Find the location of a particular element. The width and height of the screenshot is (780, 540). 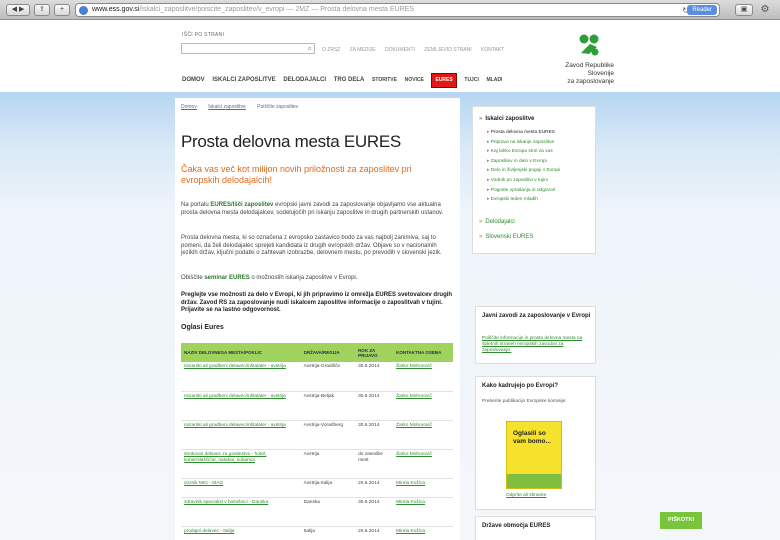

nav-employers: DELODAJALCI is located at coordinates (304, 80).